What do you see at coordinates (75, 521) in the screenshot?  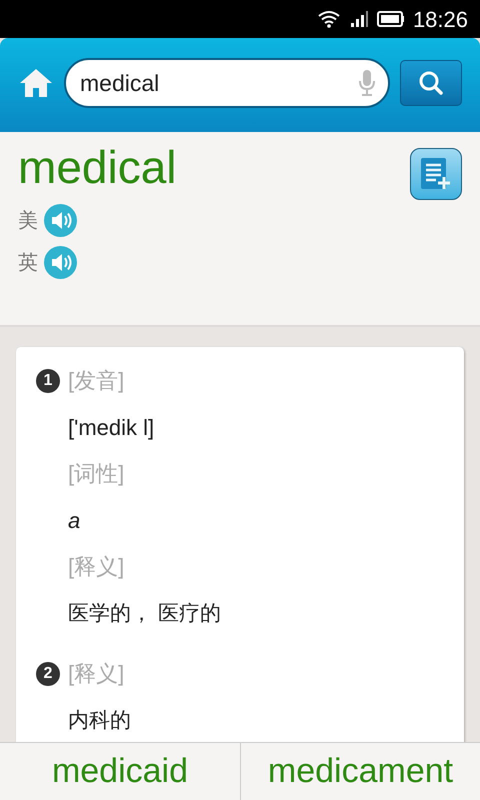 I see `field-value: a` at bounding box center [75, 521].